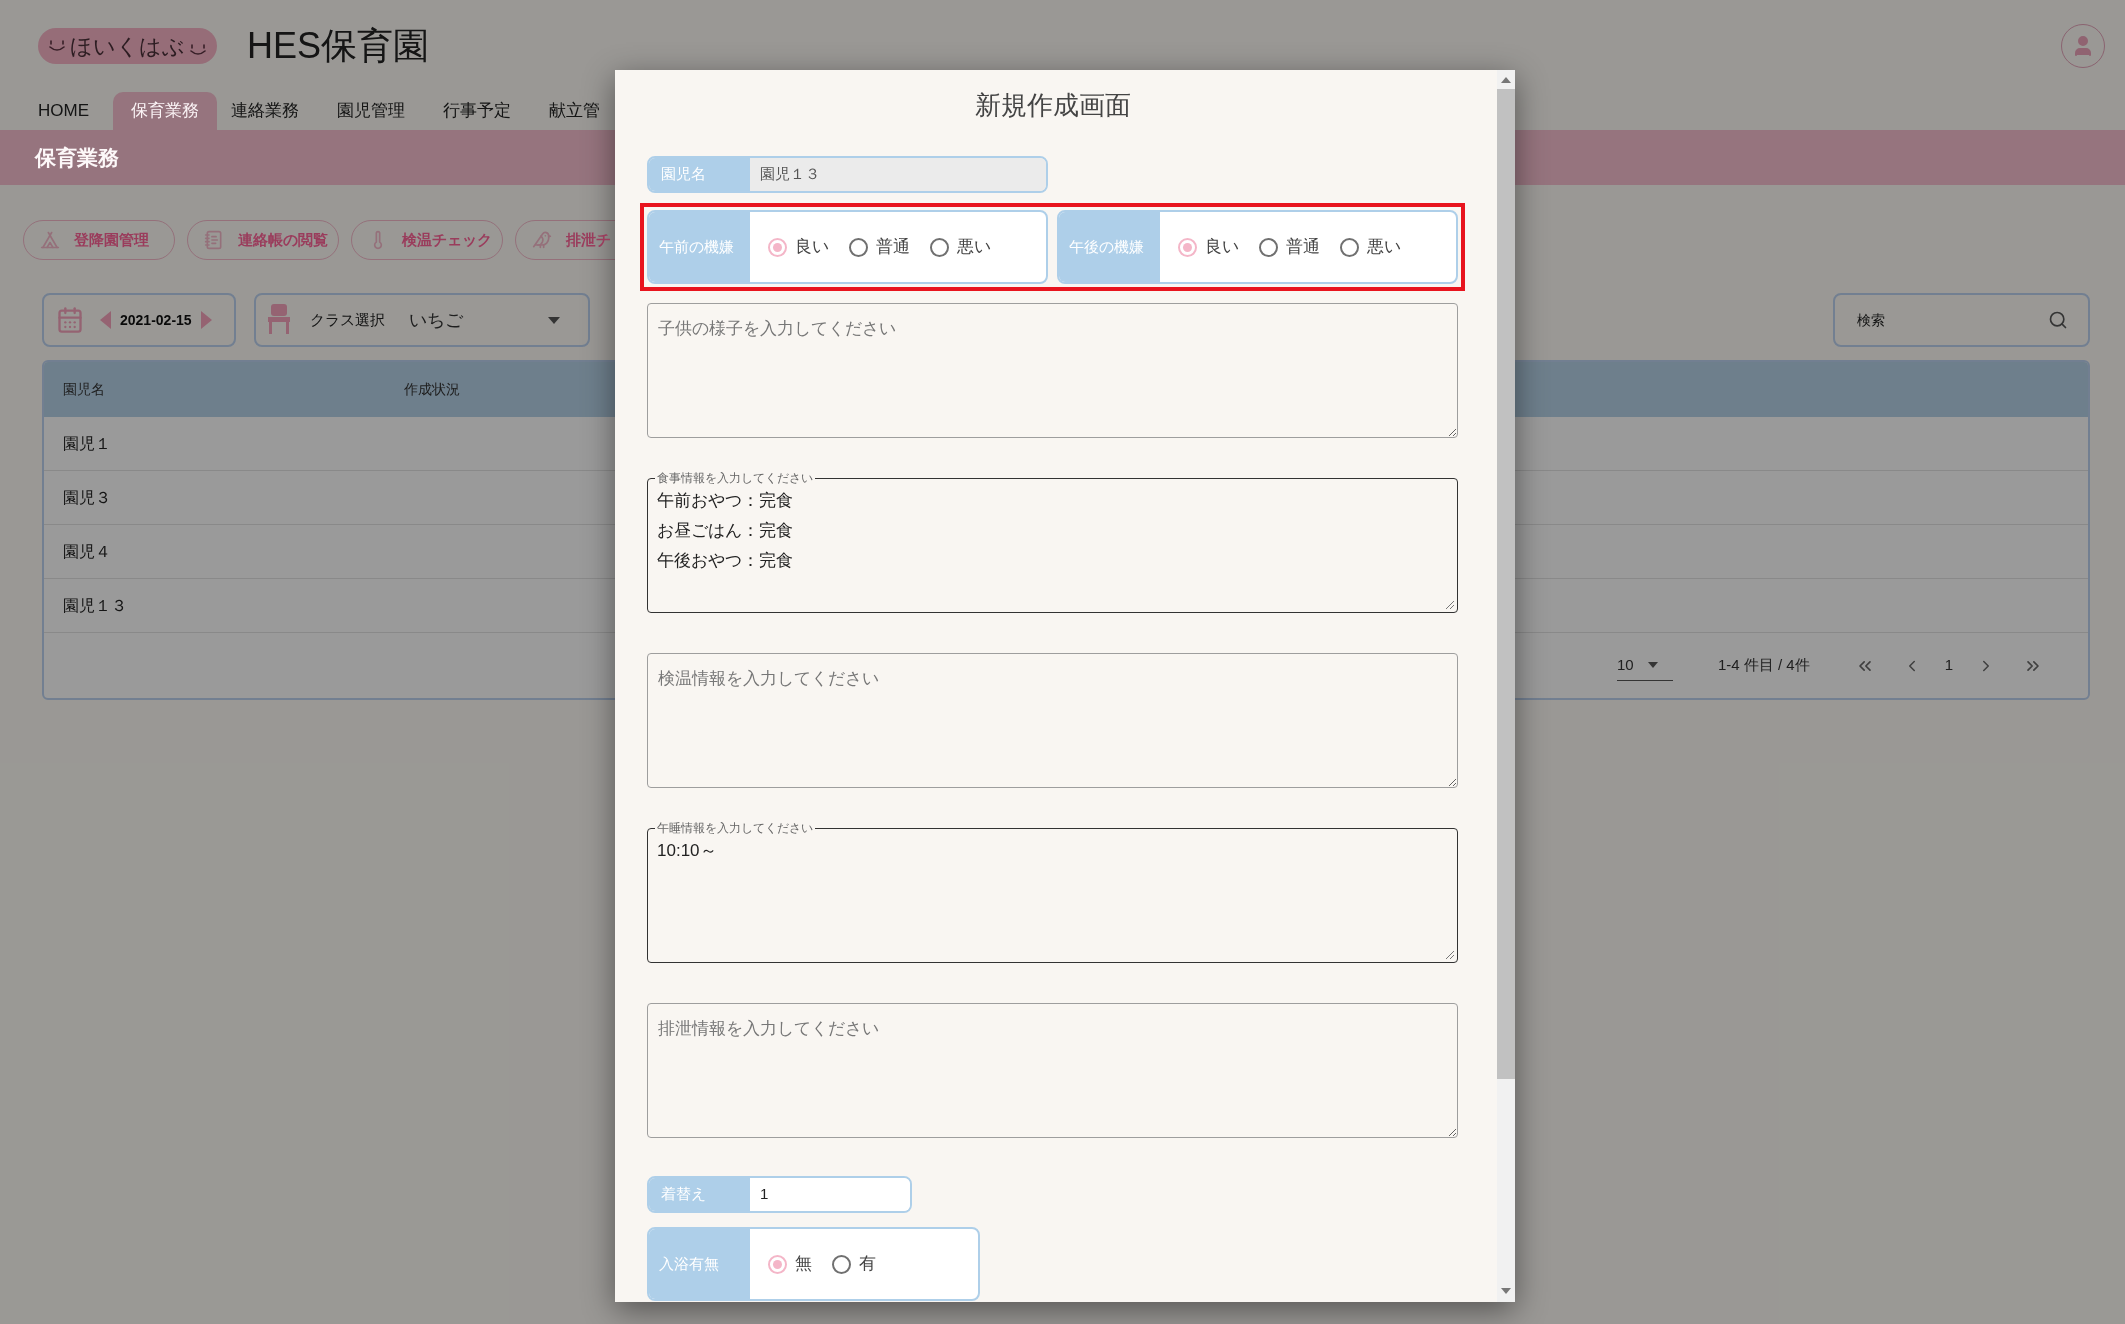 The width and height of the screenshot is (2125, 1324). What do you see at coordinates (165, 111) in the screenshot?
I see `nav-tab: 保育業務` at bounding box center [165, 111].